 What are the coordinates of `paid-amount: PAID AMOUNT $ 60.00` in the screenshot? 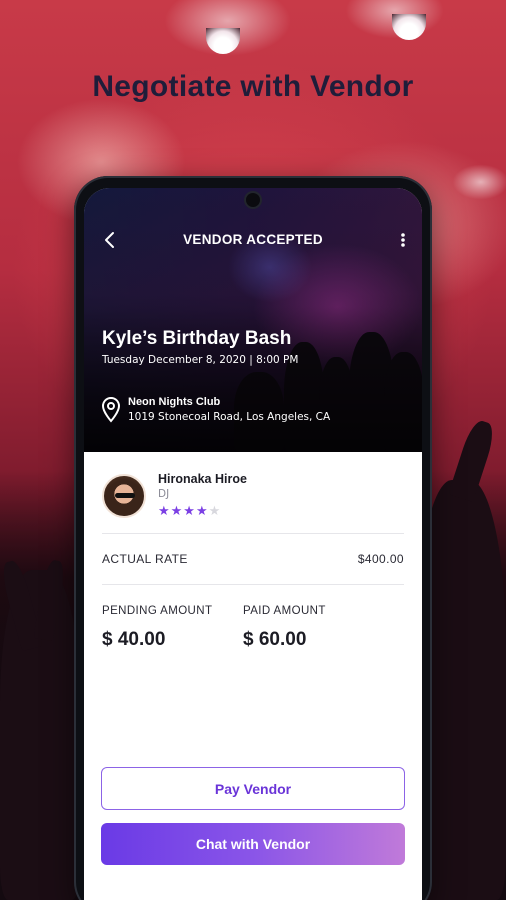 It's located at (313, 628).